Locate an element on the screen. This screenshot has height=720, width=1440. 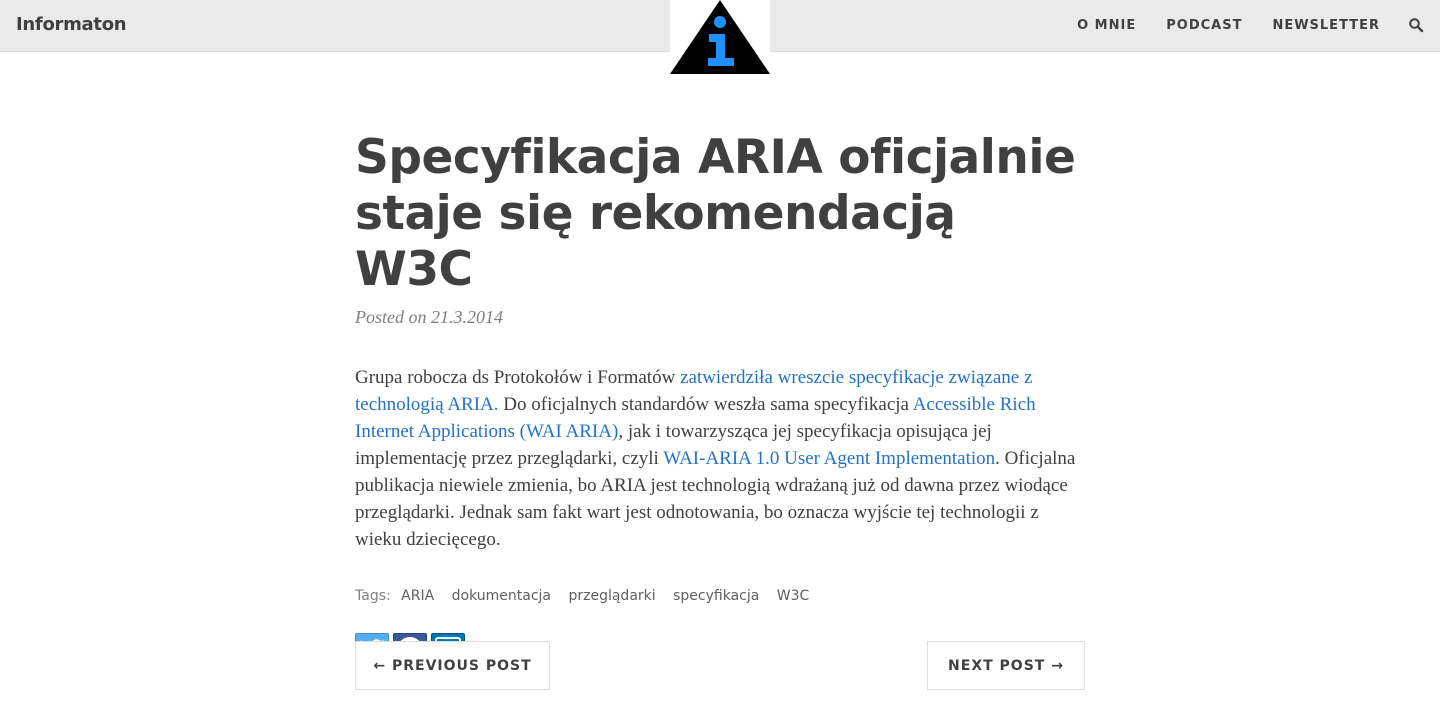
next-post-button: NEXT POST → is located at coordinates (1006, 665).